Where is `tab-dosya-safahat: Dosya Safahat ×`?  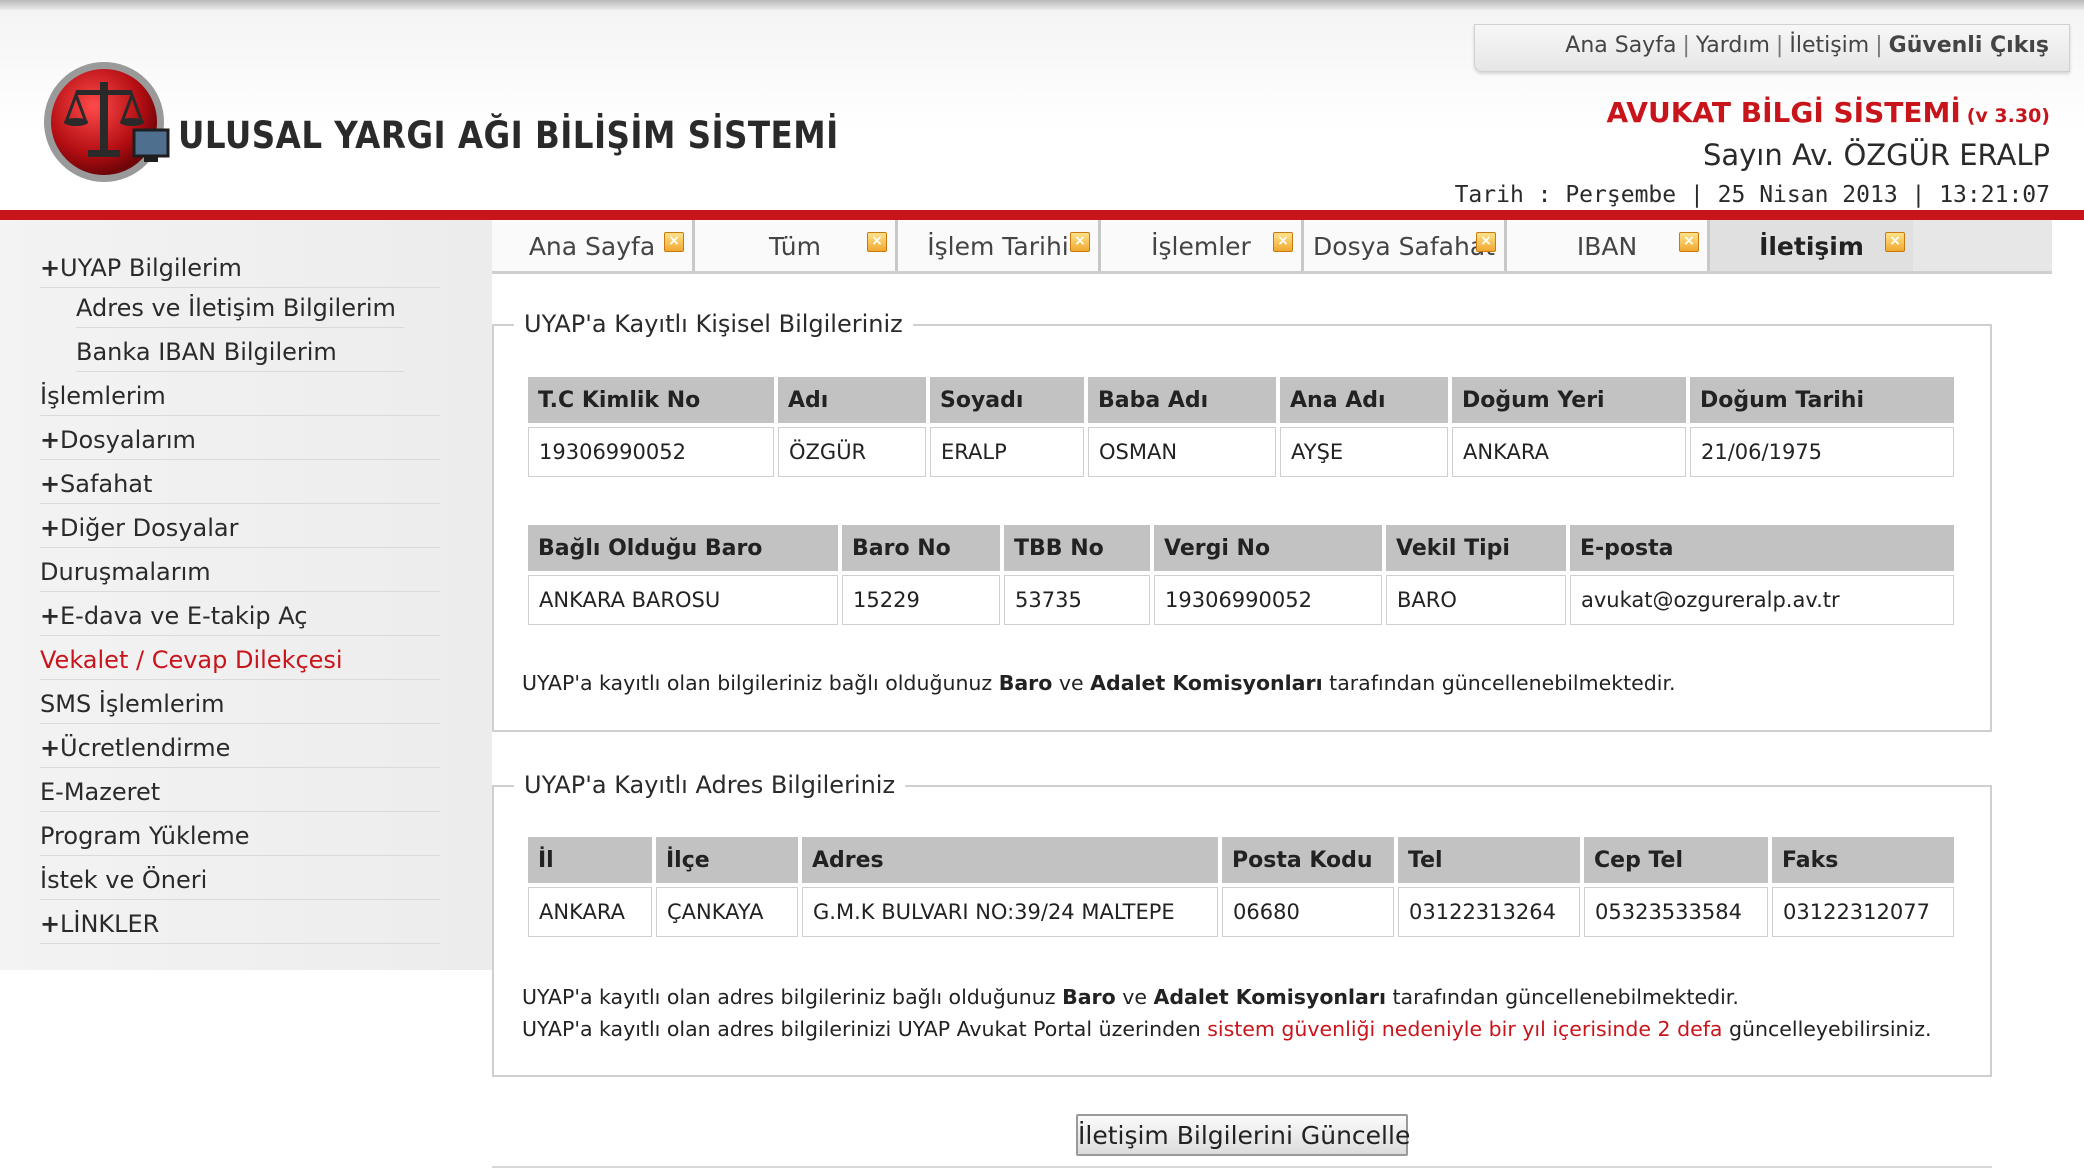 tab-dosya-safahat: Dosya Safahat × is located at coordinates (1405, 245).